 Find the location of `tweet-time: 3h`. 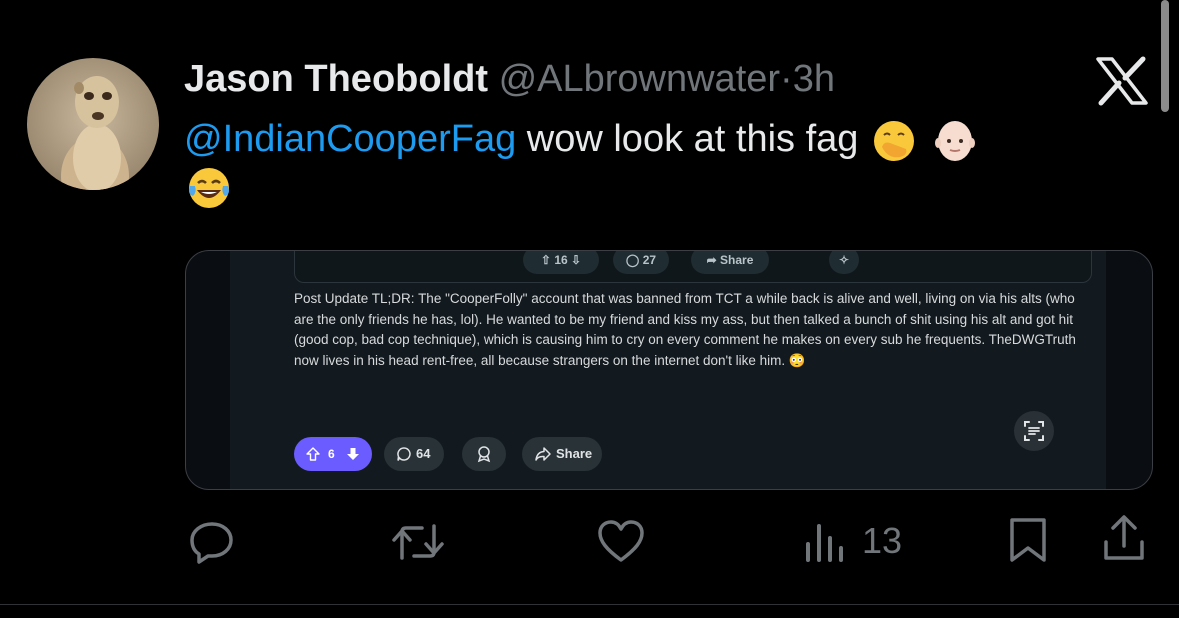

tweet-time: 3h is located at coordinates (814, 79).